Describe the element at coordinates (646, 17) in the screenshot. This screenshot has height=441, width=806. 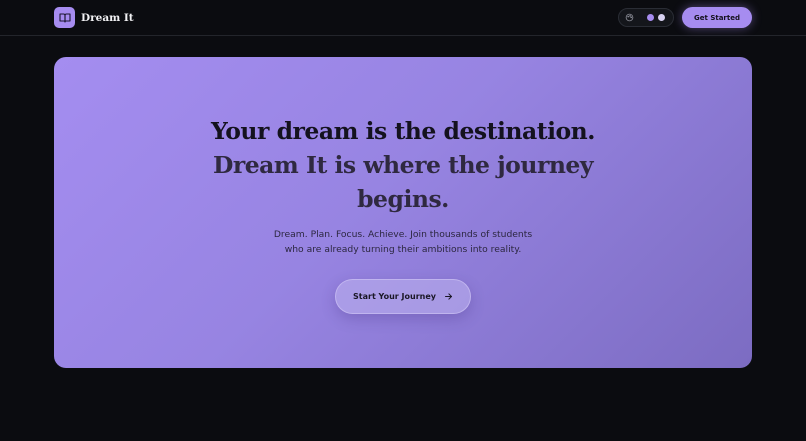
I see `theme-switcher` at that location.